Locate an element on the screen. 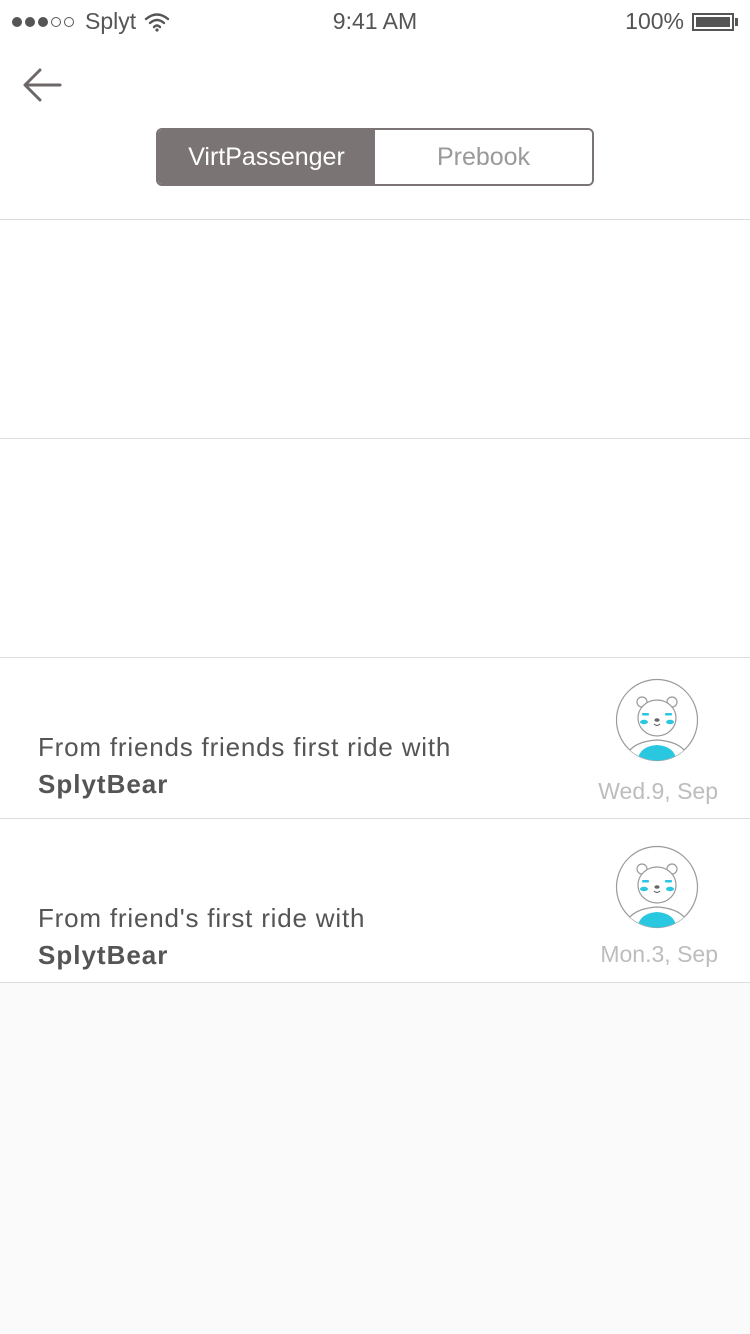 This screenshot has width=750, height=1334. battery-percentage: 100% is located at coordinates (654, 21).